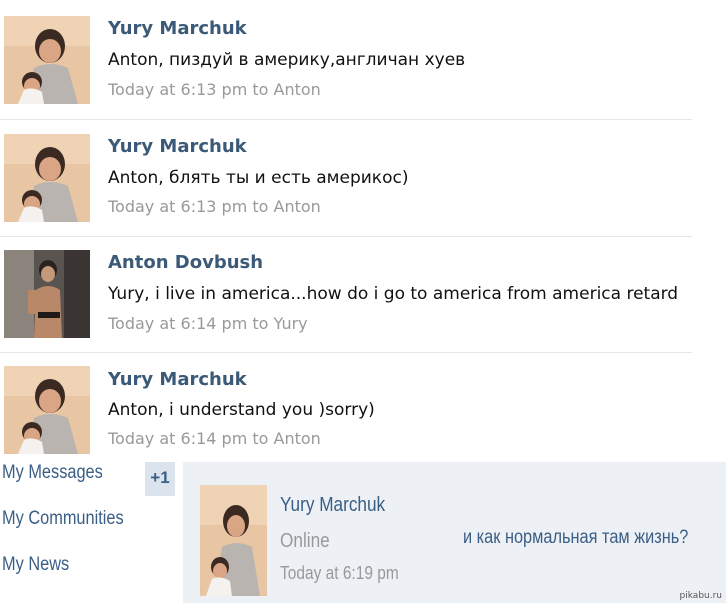 The image size is (726, 603). I want to click on online-status: Online, so click(305, 541).